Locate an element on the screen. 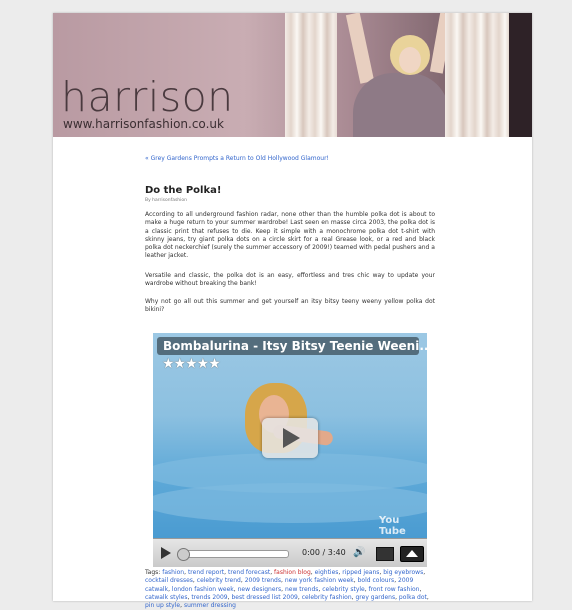  play-icon is located at coordinates (291, 438).